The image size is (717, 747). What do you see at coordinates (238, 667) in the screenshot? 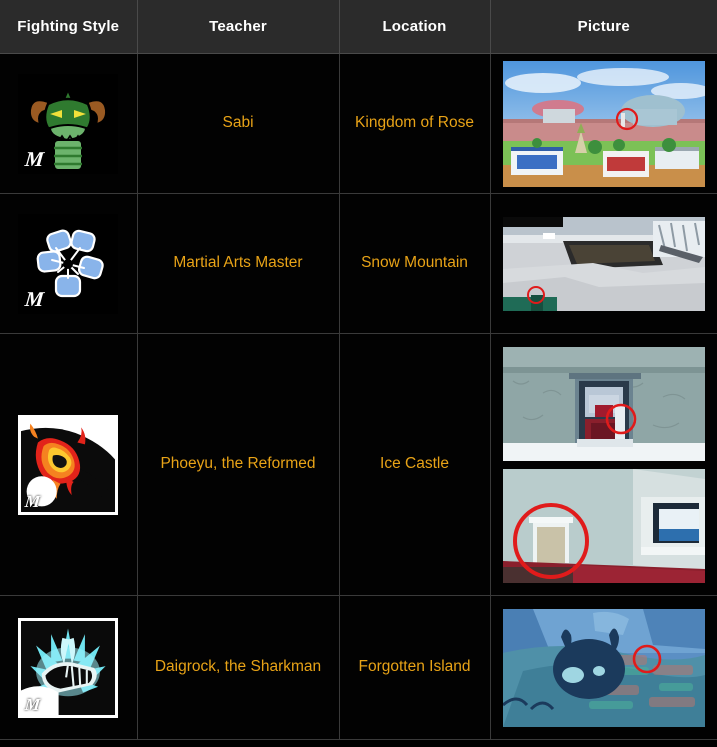
I see `teacher-name: Daigrock, the Sharkman` at bounding box center [238, 667].